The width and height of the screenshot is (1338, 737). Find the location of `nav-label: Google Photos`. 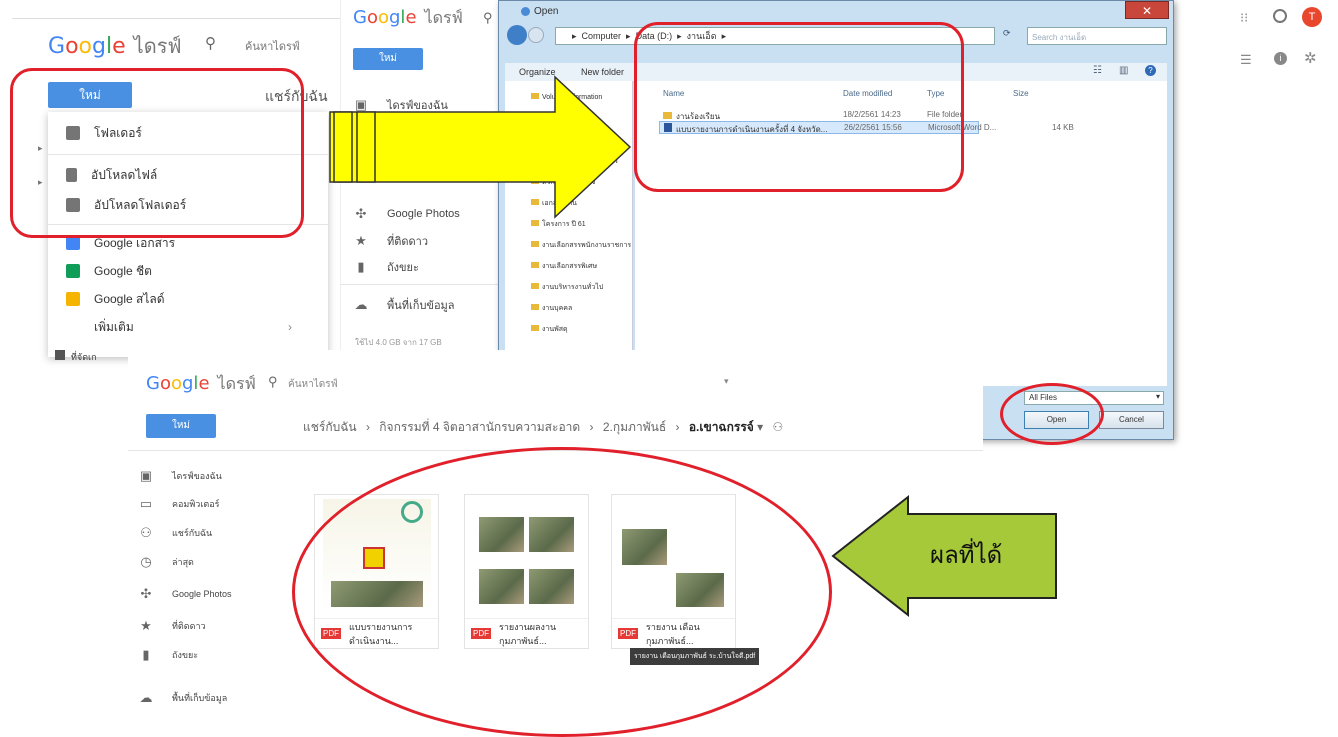

nav-label: Google Photos is located at coordinates (202, 594).